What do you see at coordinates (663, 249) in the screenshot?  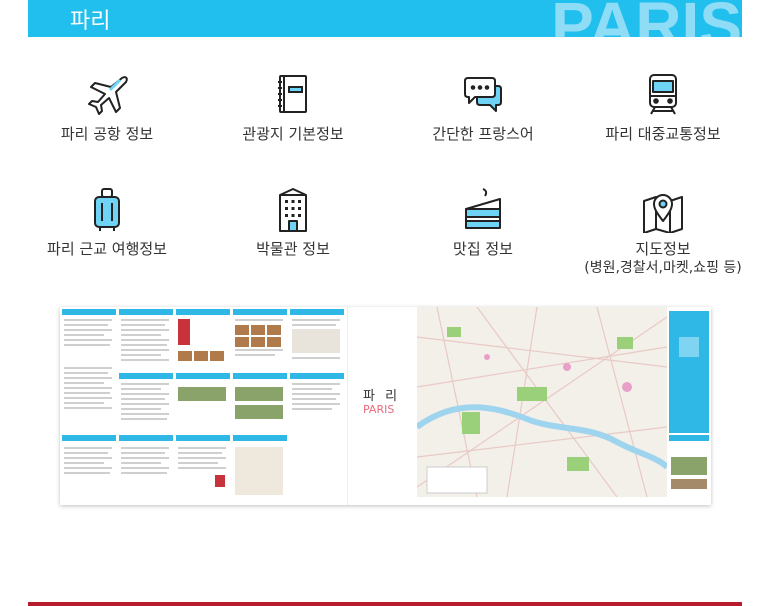 I see `feature-label: 지도정보` at bounding box center [663, 249].